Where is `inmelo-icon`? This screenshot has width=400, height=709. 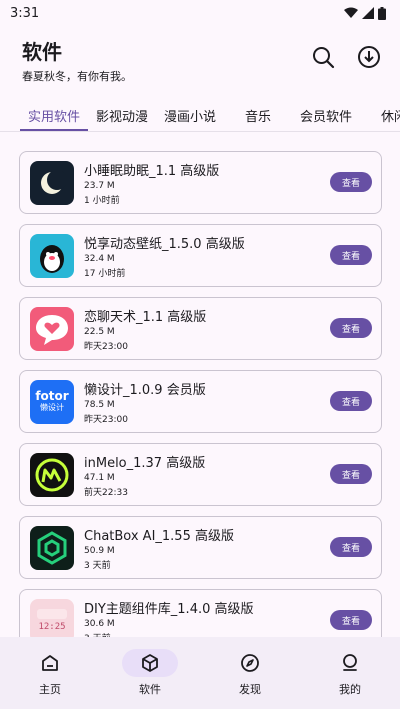 inmelo-icon is located at coordinates (52, 474).